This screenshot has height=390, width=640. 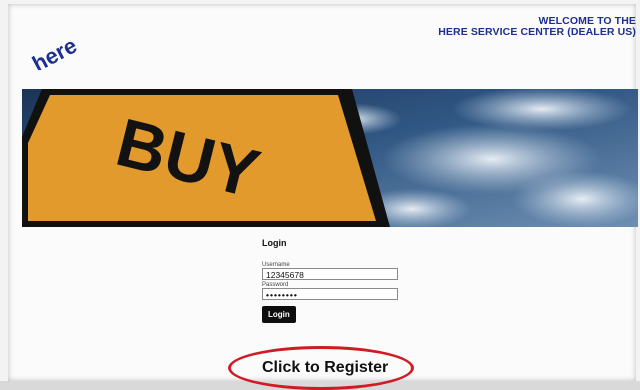 I want to click on login-title: Login, so click(x=274, y=243).